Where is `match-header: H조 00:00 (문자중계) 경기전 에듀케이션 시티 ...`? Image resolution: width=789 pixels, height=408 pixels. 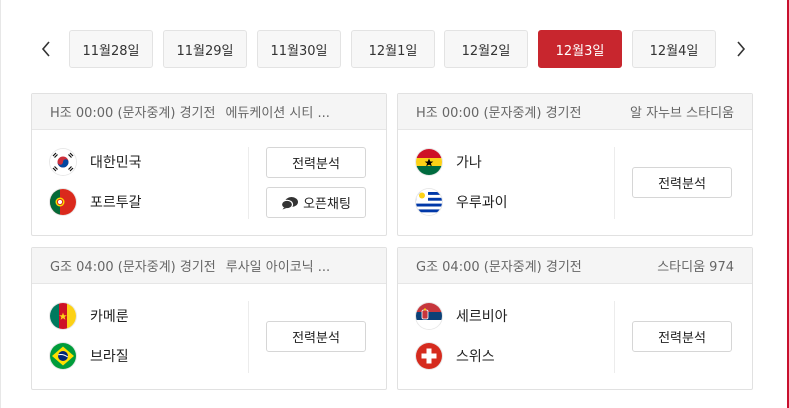
match-header: H조 00:00 (문자중계) 경기전 에듀케이션 시티 ... is located at coordinates (209, 112).